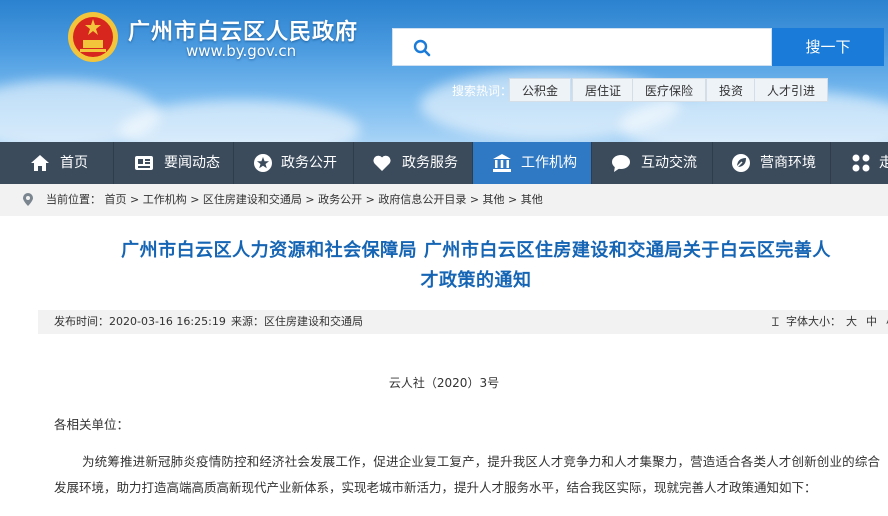 This screenshot has height=516, width=888. What do you see at coordinates (828, 47) in the screenshot?
I see `search-button: 搜一下` at bounding box center [828, 47].